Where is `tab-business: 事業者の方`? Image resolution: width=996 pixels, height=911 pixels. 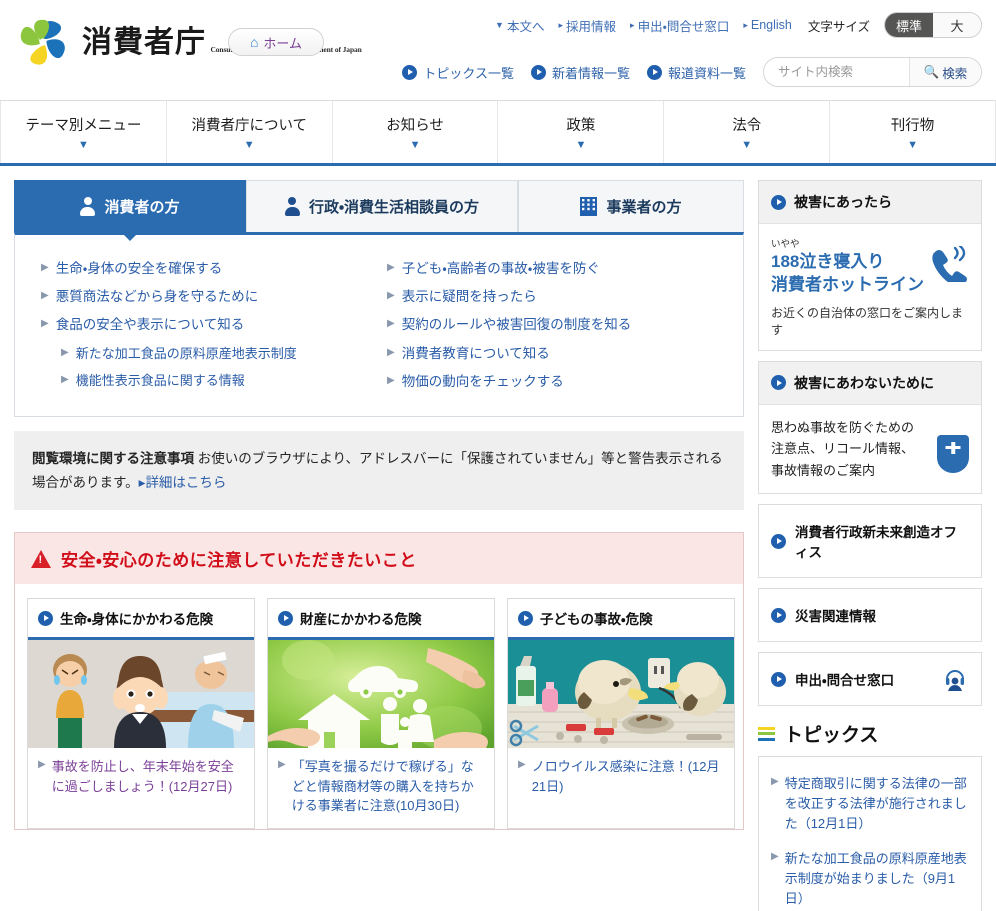 tab-business: 事業者の方 is located at coordinates (631, 206).